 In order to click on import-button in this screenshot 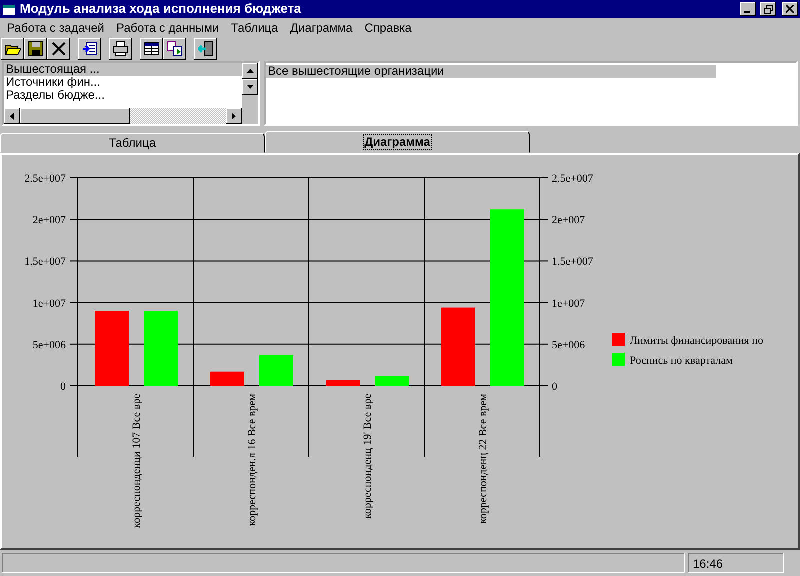, I will do `click(89, 49)`.